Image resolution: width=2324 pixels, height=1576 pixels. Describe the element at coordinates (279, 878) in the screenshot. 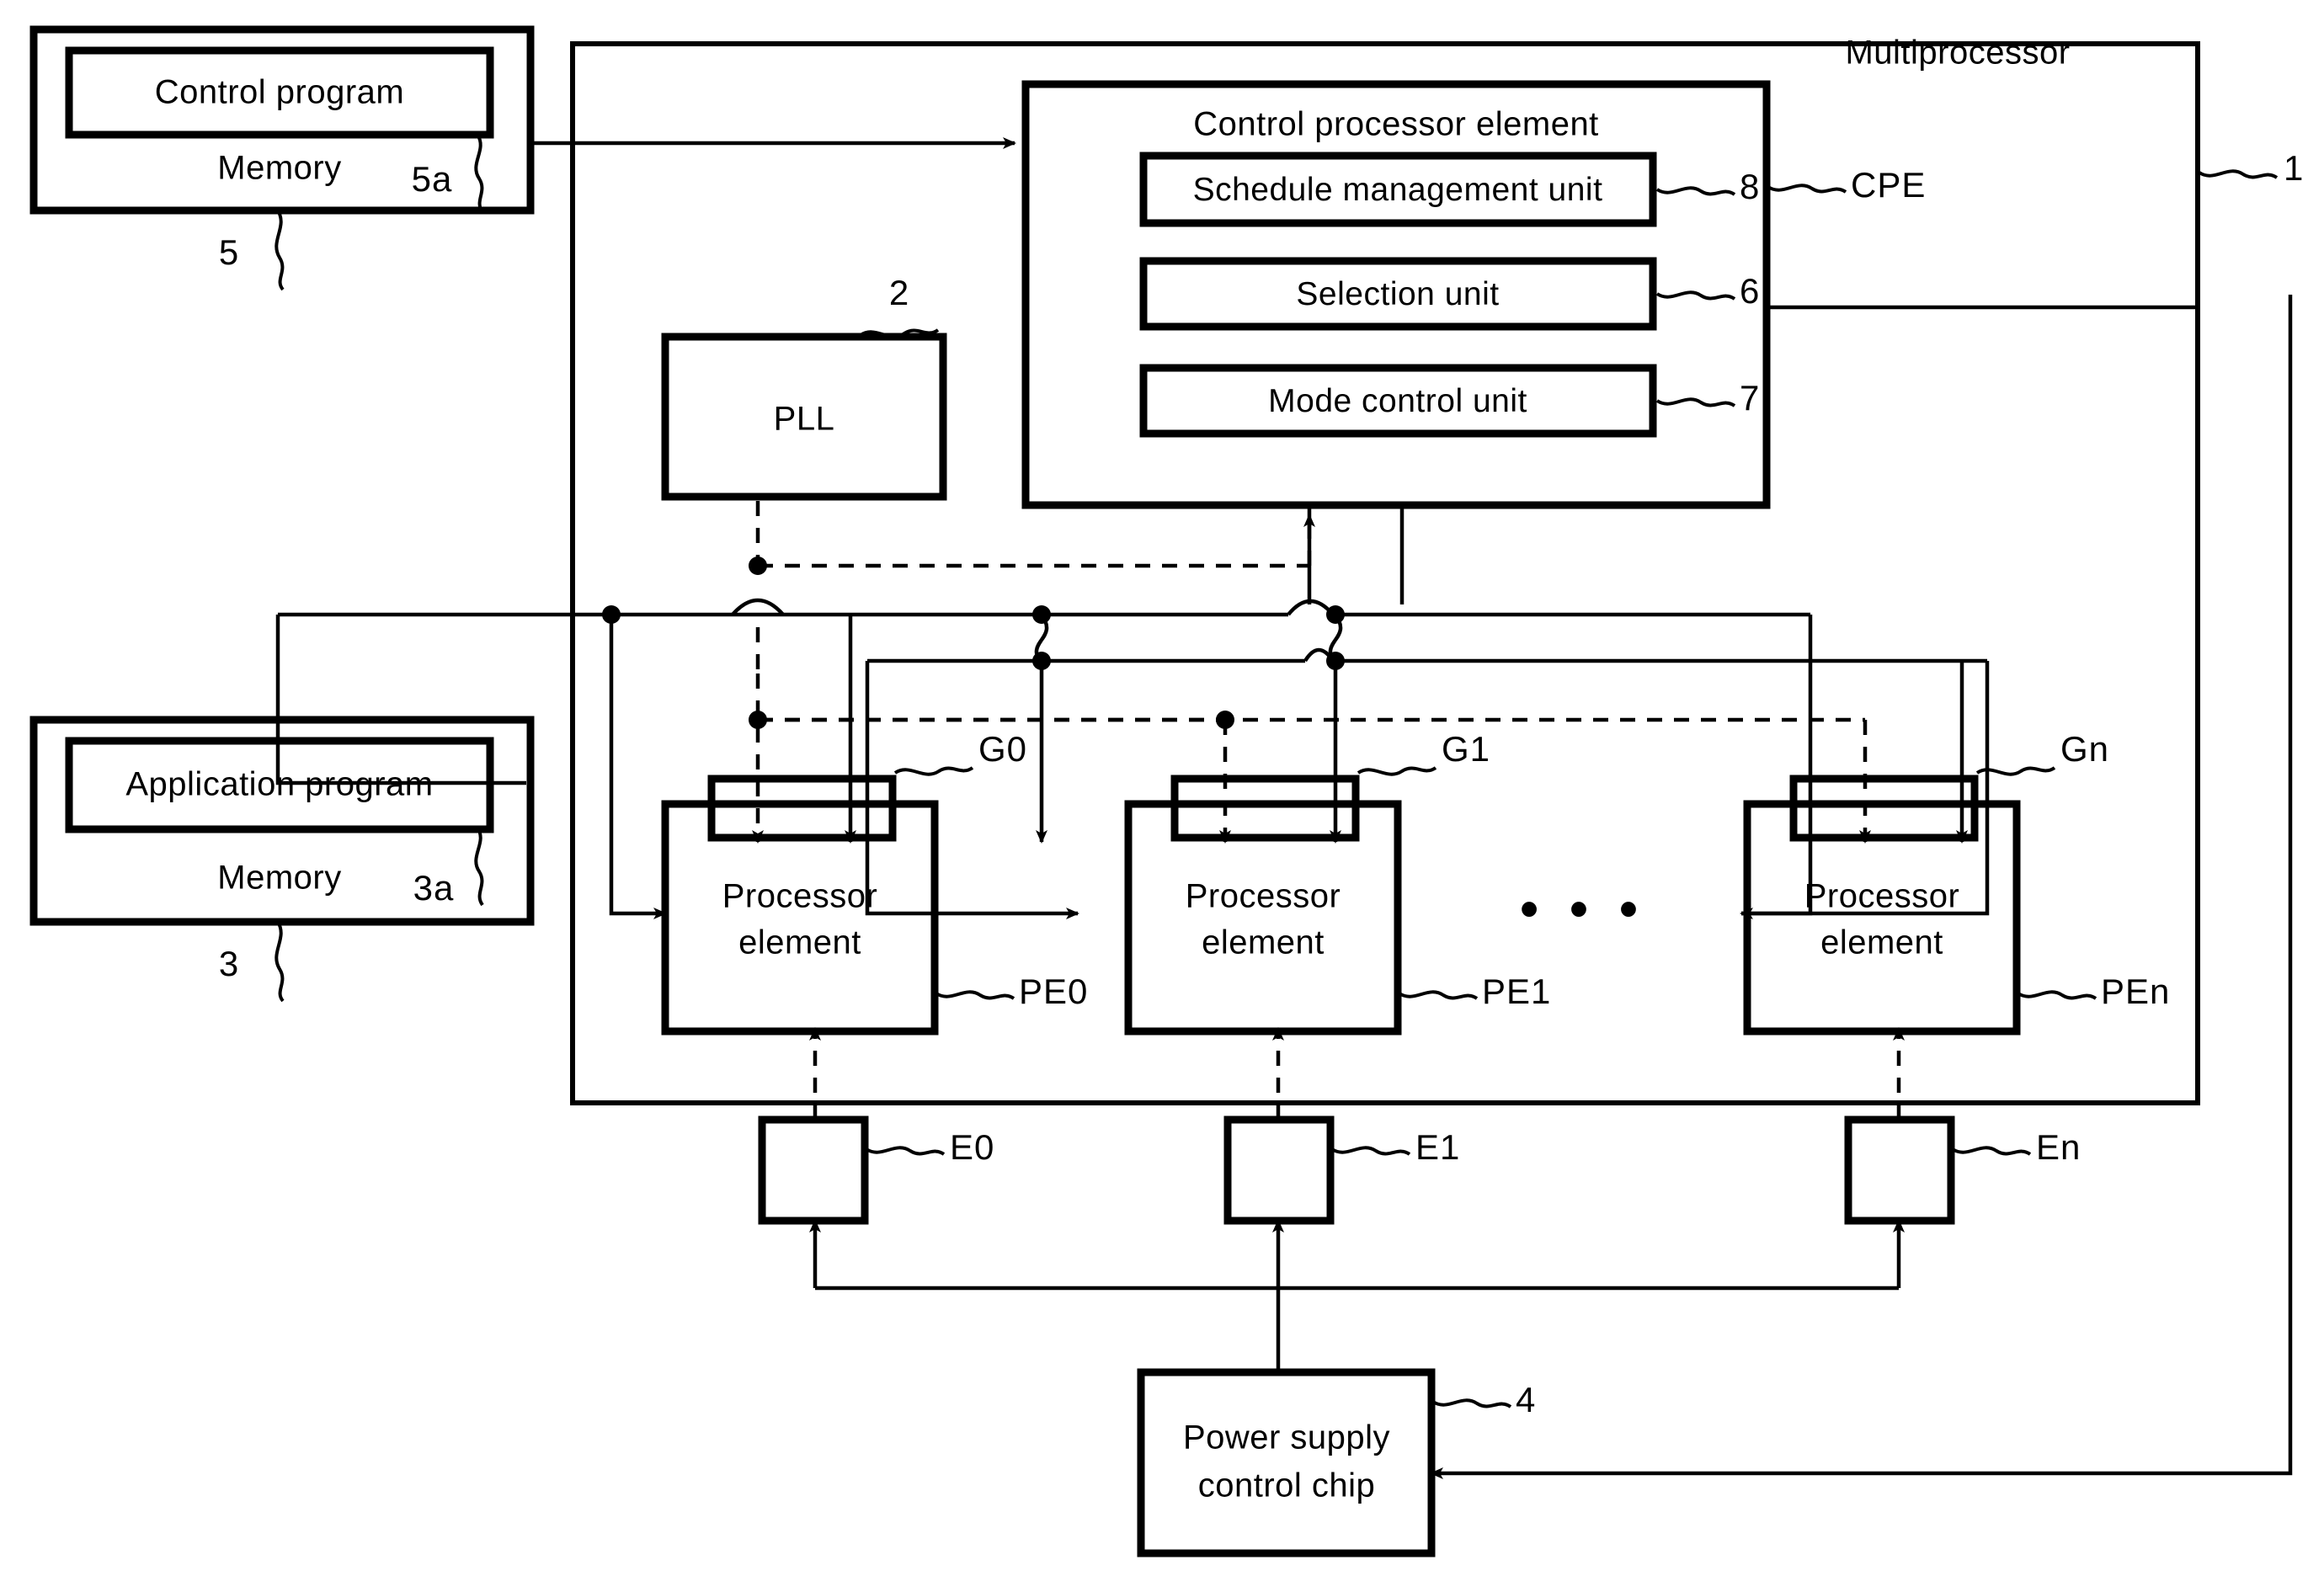

I see `application-memory-label: Memory` at that location.